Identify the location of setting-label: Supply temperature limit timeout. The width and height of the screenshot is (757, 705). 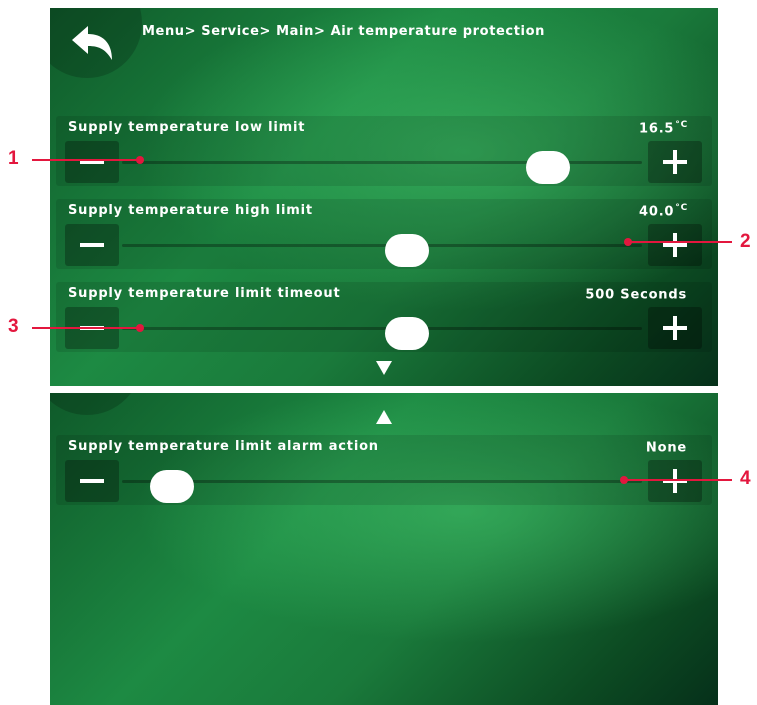
(204, 293).